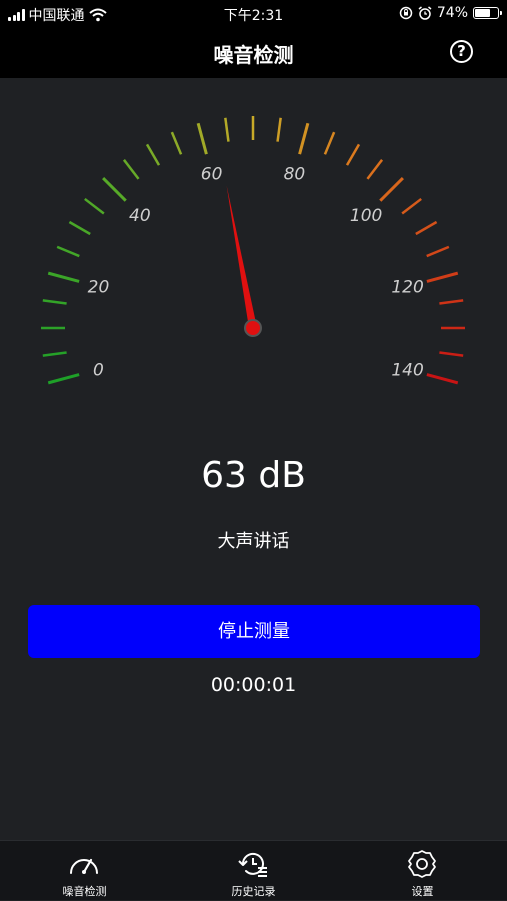 The height and width of the screenshot is (901, 507). What do you see at coordinates (295, 174) in the screenshot?
I see `gauge-tick-label: 80` at bounding box center [295, 174].